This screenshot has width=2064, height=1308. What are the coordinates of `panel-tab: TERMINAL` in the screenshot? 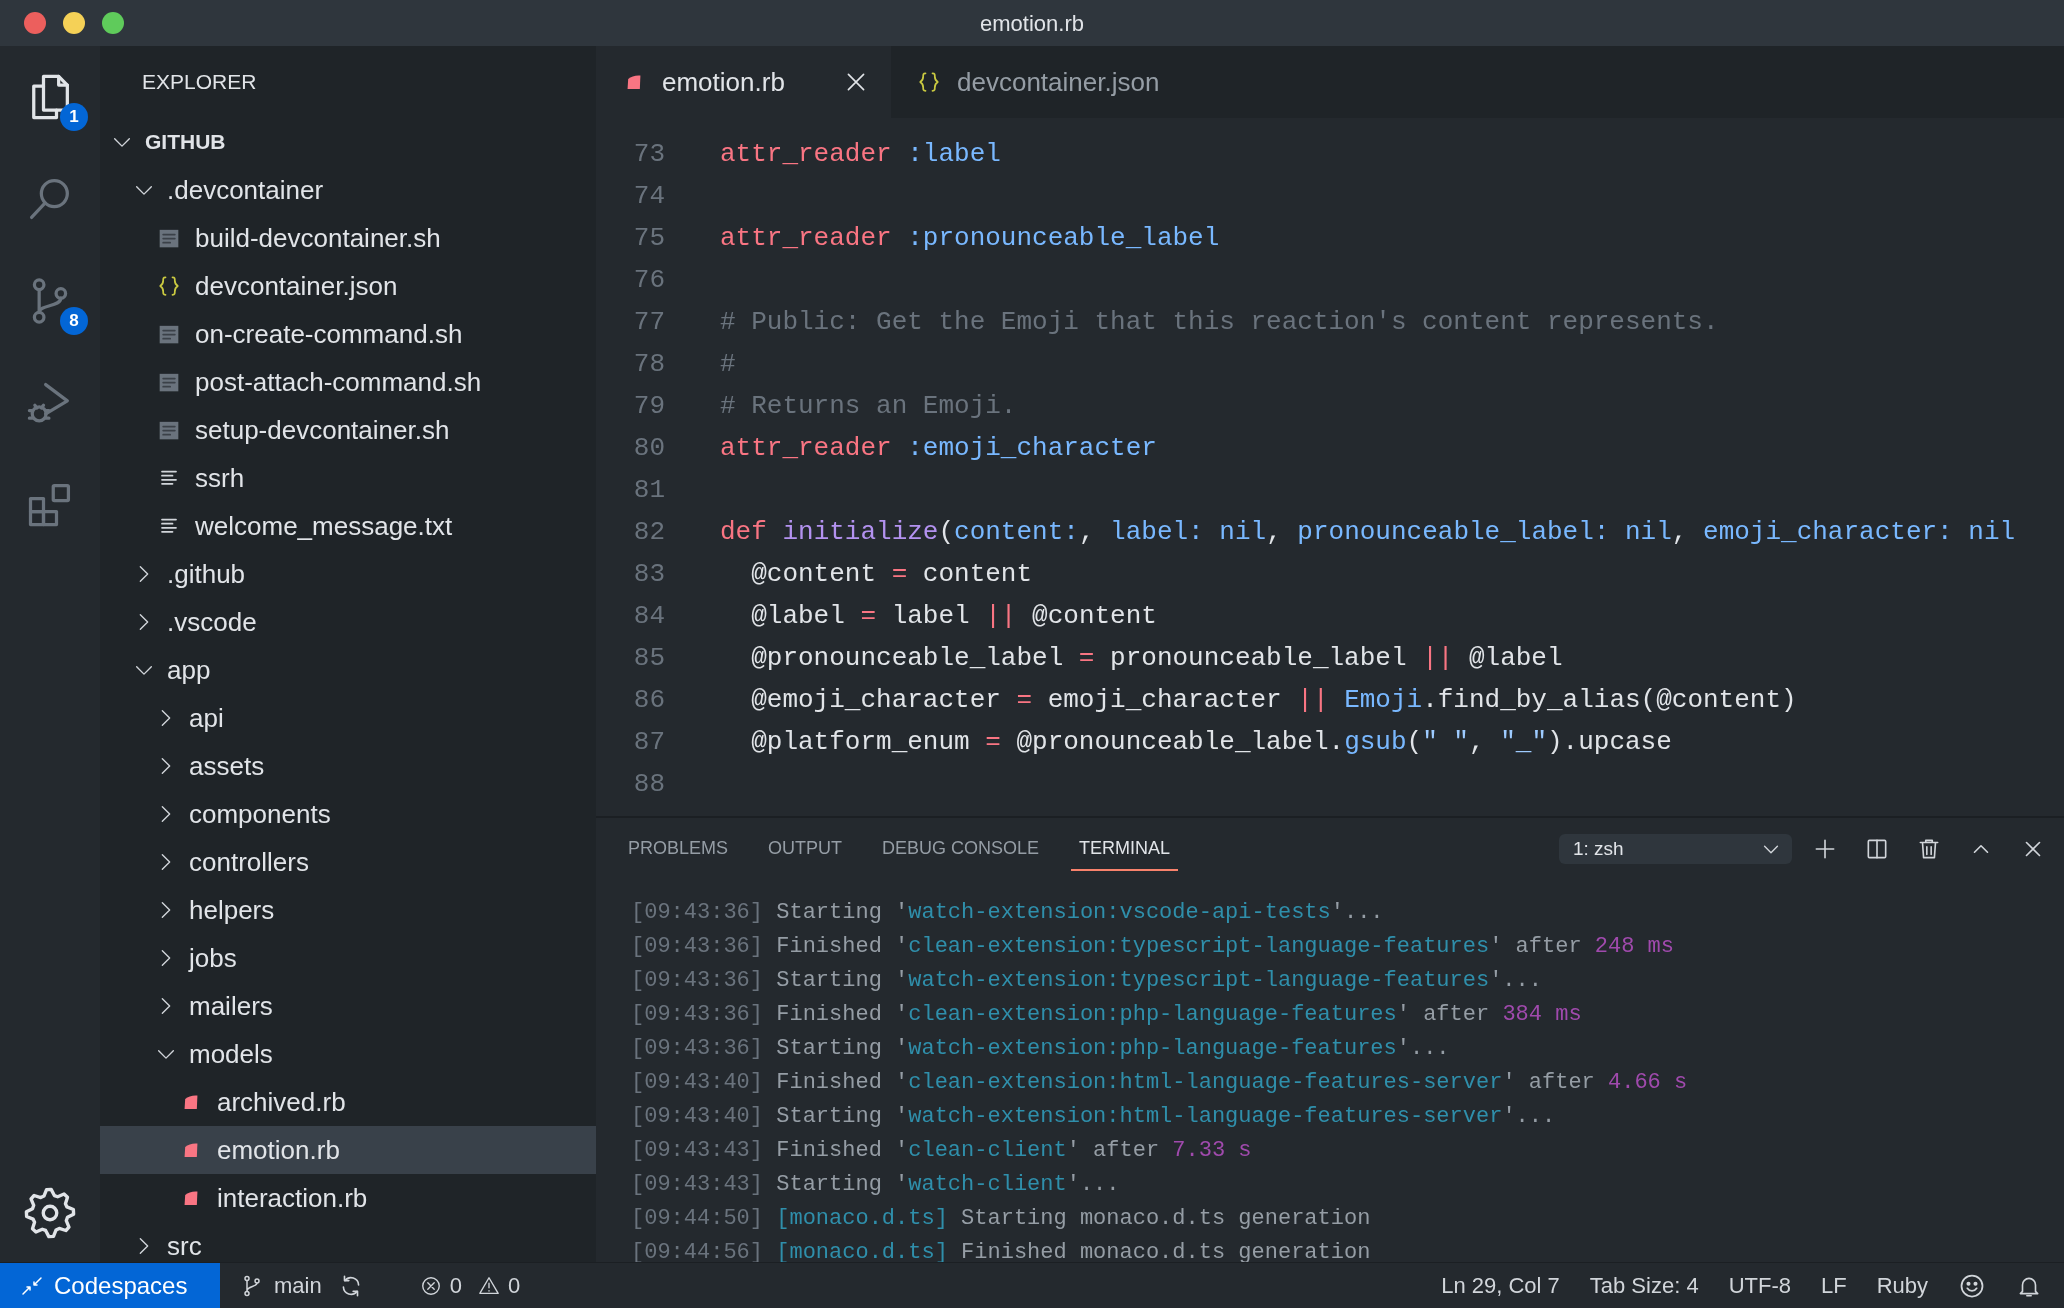 It's located at (1125, 849).